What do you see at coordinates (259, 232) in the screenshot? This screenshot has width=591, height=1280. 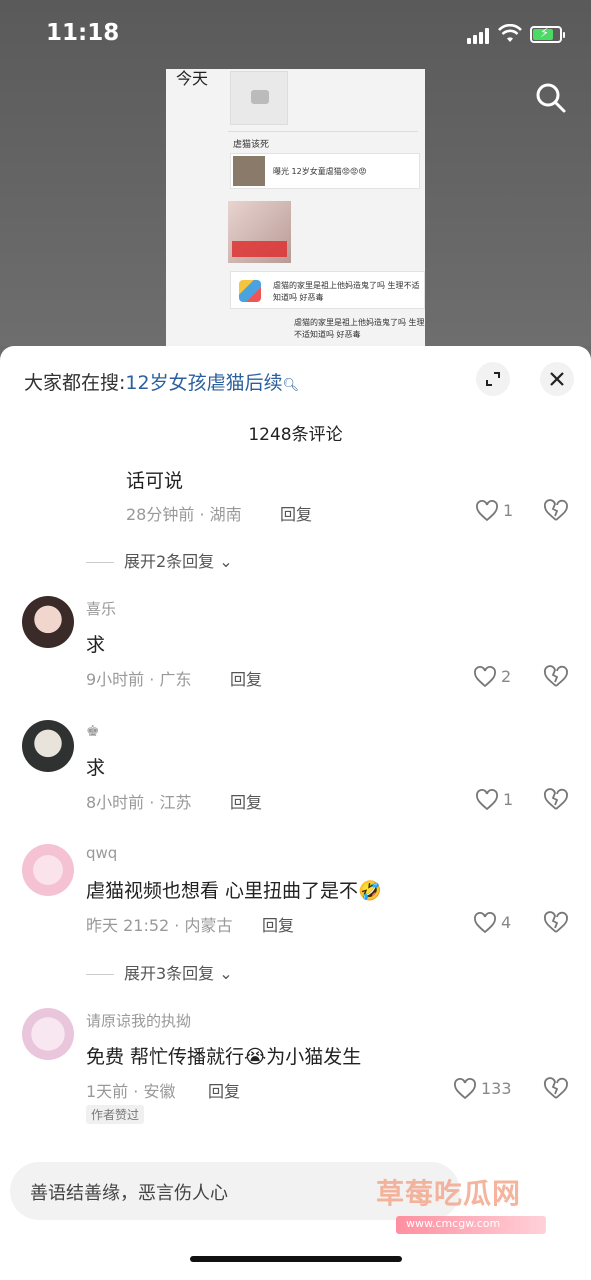 I see `girl-photo-thumbnail` at bounding box center [259, 232].